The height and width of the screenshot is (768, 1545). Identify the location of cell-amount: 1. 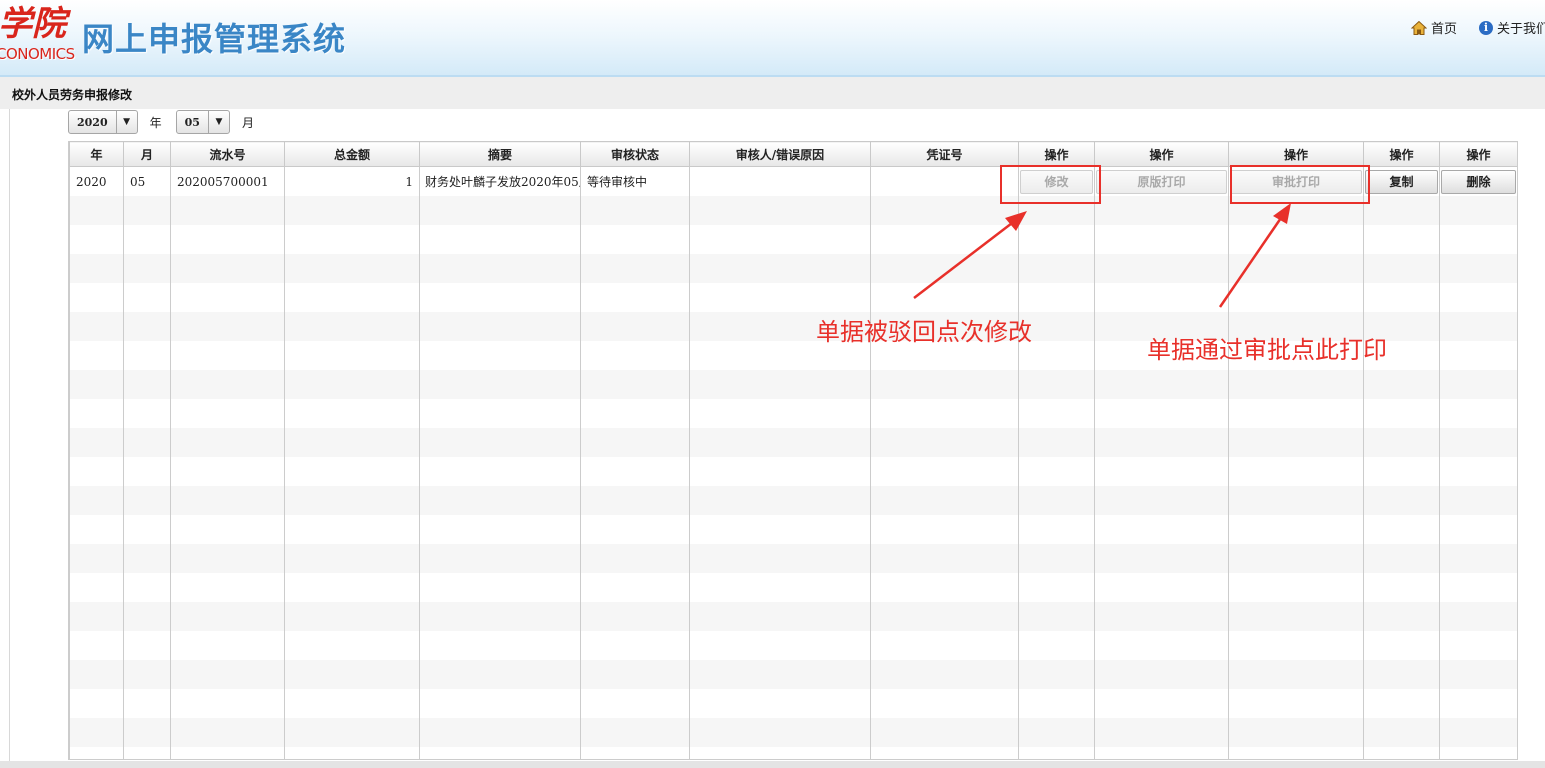
(352, 181).